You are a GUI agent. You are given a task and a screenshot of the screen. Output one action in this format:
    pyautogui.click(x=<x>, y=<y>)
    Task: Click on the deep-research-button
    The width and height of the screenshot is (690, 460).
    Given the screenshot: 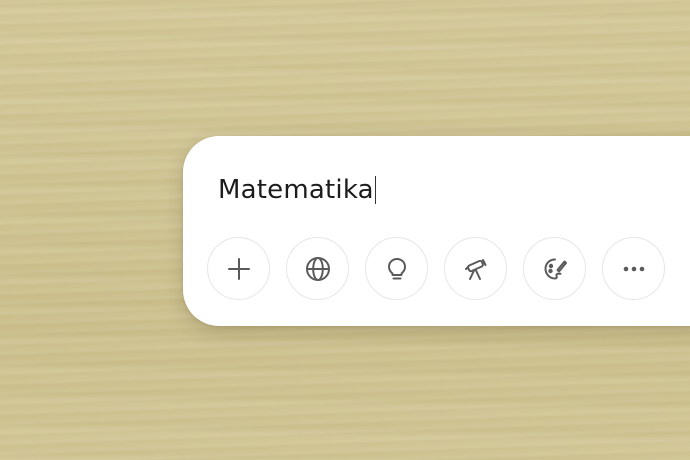 What is the action you would take?
    pyautogui.click(x=475, y=268)
    